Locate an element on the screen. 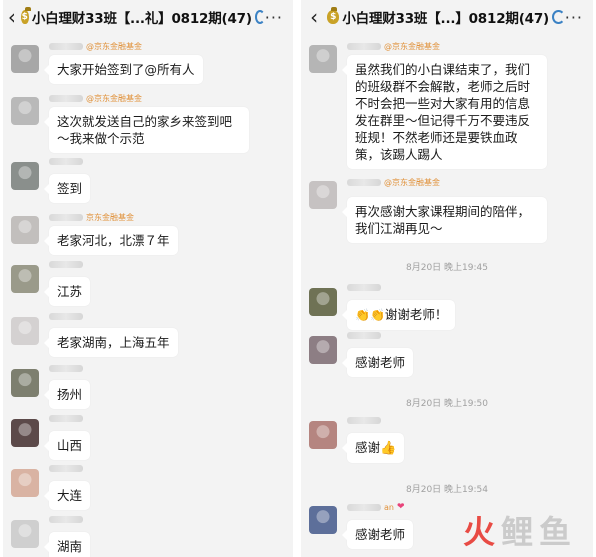 The width and height of the screenshot is (596, 557). message-bubble: 签到 is located at coordinates (67, 188).